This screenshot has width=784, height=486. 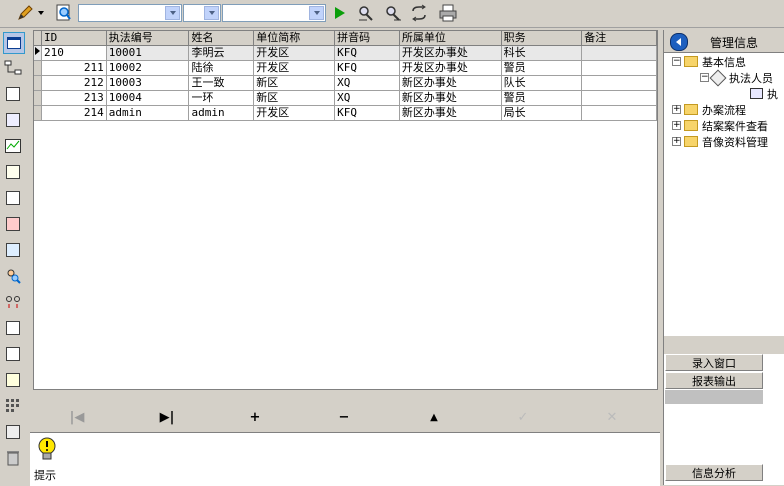 I want to click on module-icon, so click(x=13, y=198).